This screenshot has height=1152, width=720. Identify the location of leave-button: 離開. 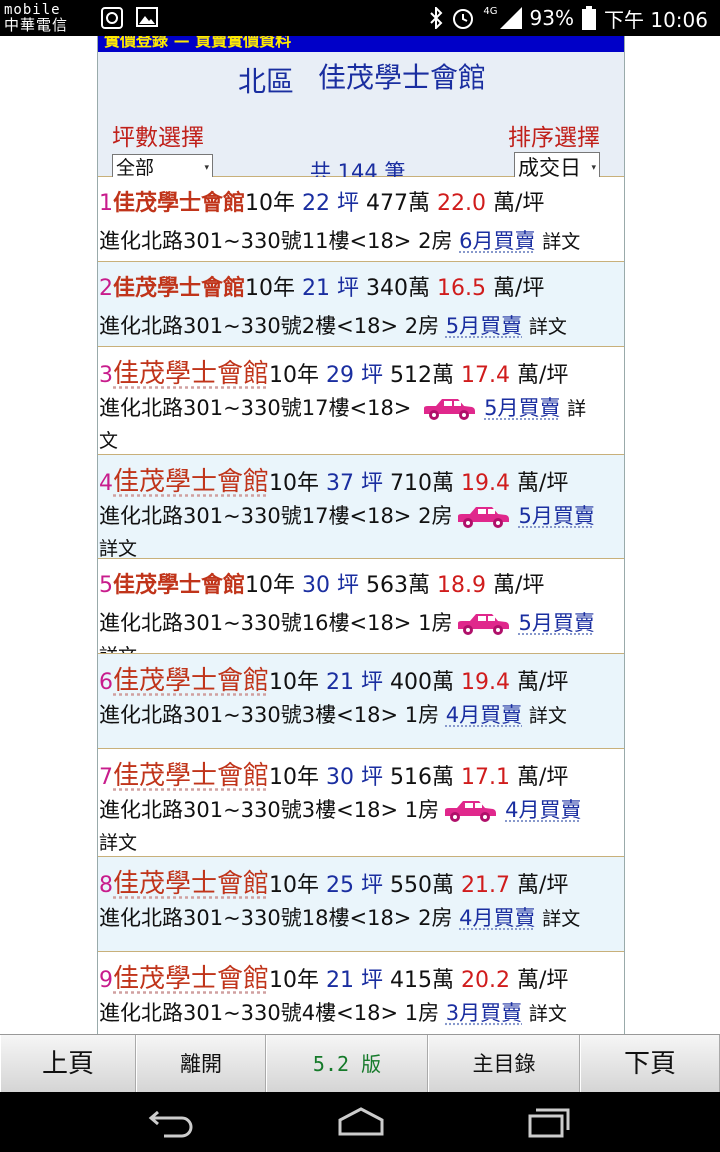
(201, 1064).